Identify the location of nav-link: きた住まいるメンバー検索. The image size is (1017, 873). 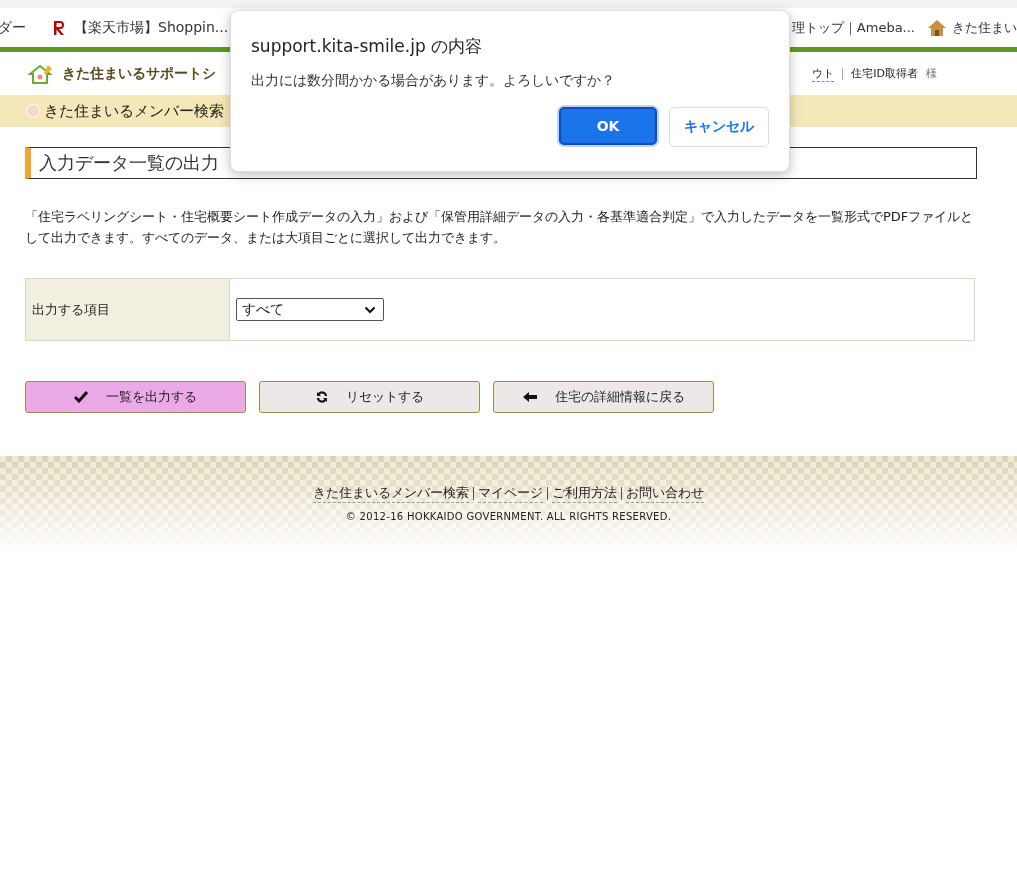
(134, 111).